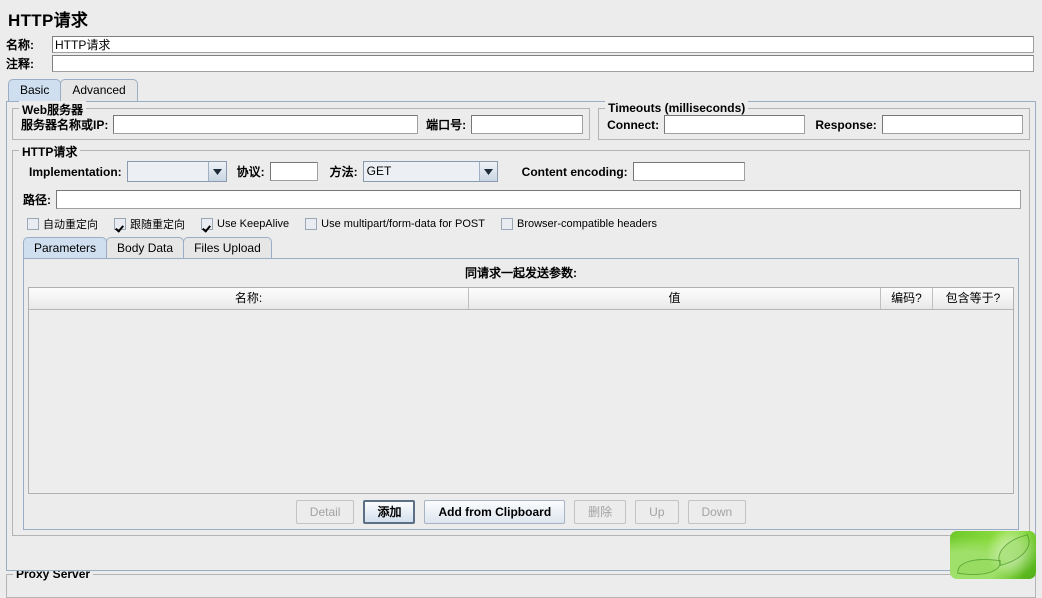 Image resolution: width=1042 pixels, height=598 pixels. I want to click on port-label: 端口号:, so click(446, 125).